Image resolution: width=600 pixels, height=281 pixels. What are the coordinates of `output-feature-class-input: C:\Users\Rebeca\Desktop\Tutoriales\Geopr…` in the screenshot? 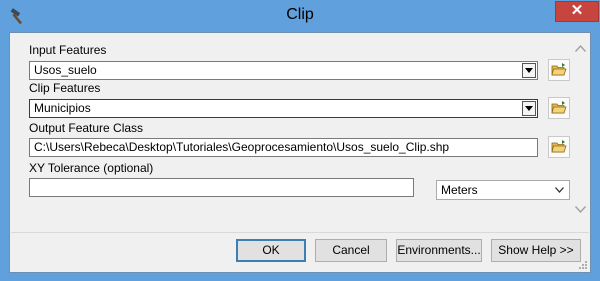 It's located at (283, 147).